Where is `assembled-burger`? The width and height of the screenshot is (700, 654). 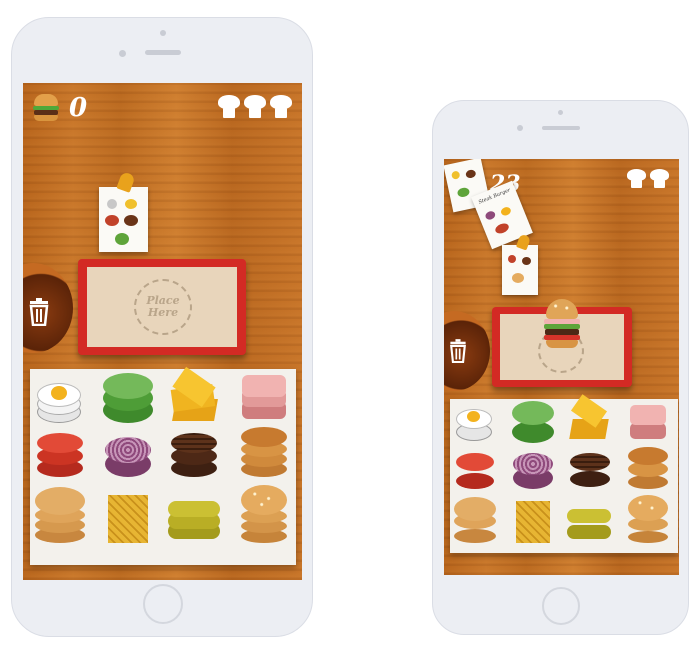 assembled-burger is located at coordinates (562, 328).